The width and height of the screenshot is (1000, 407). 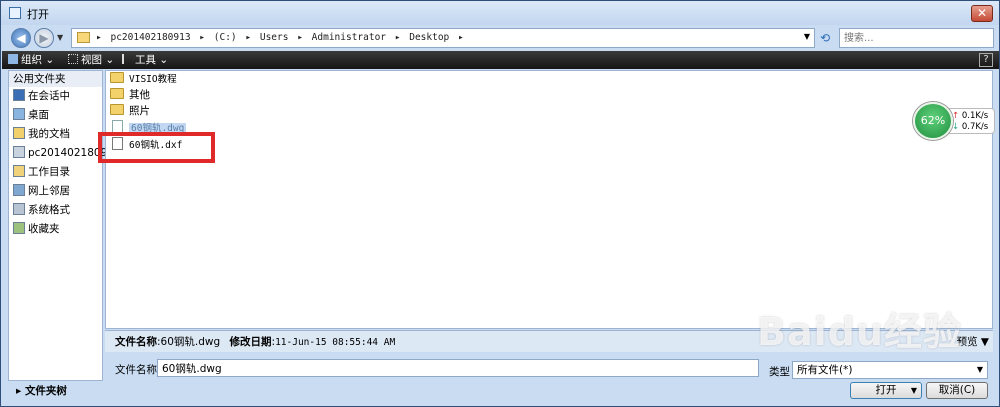 What do you see at coordinates (19, 171) in the screenshot?
I see `work-folder-icon` at bounding box center [19, 171].